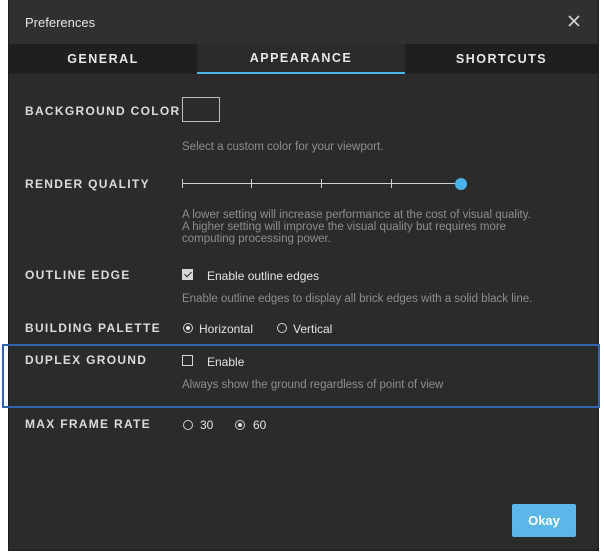 This screenshot has width=604, height=554. What do you see at coordinates (263, 276) in the screenshot?
I see `outline-edges-checkbox-label: Enable outline edges` at bounding box center [263, 276].